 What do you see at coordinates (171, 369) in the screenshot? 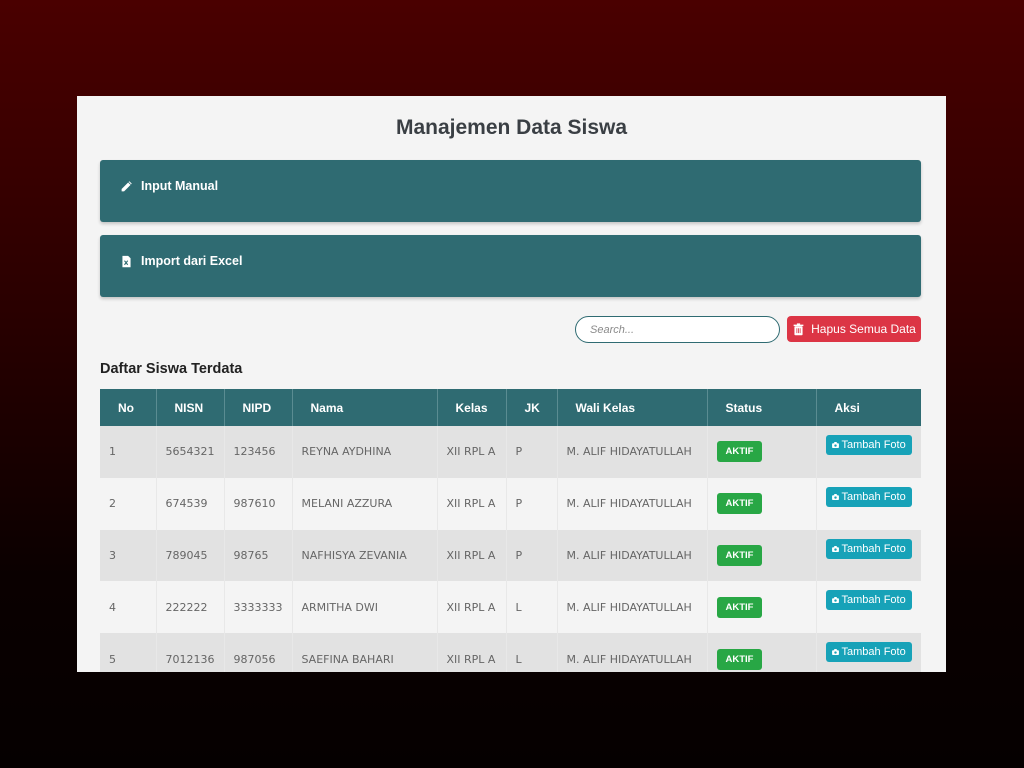
I see `list-heading: Daftar Siswa Terdata` at bounding box center [171, 369].